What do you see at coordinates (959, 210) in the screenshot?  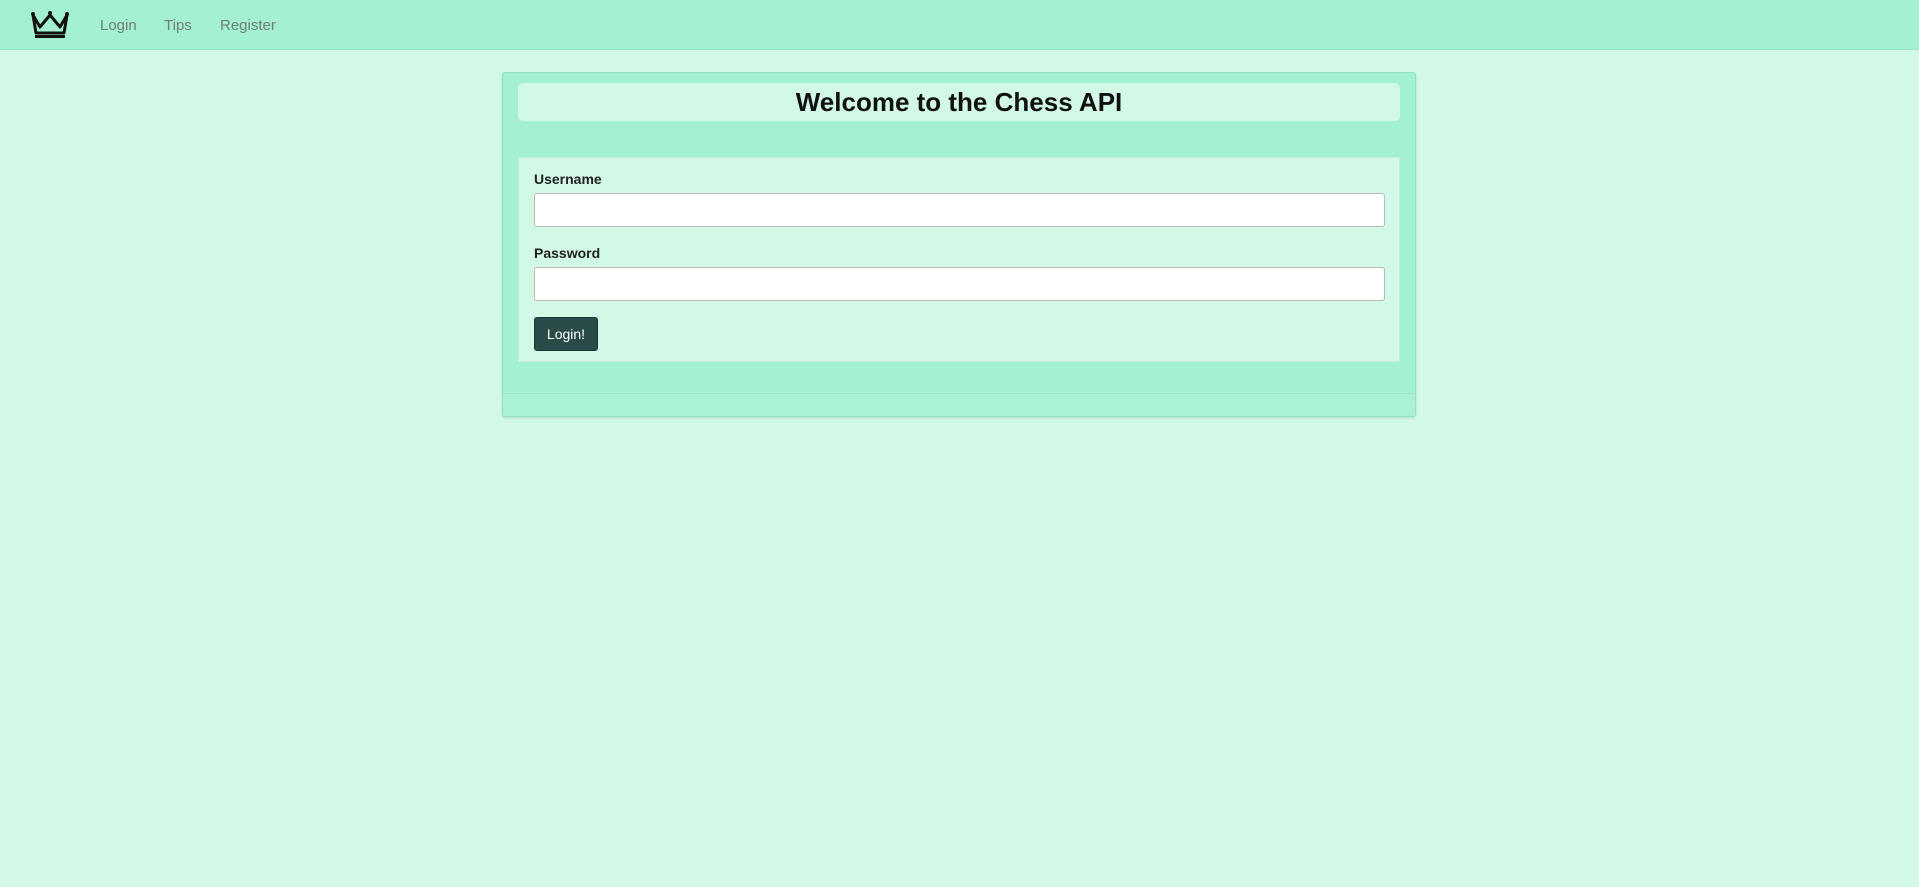 I see `username-input` at bounding box center [959, 210].